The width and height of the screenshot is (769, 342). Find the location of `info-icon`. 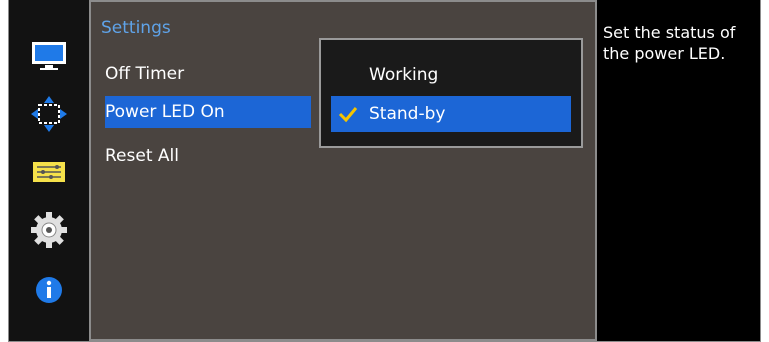

info-icon is located at coordinates (49, 290).